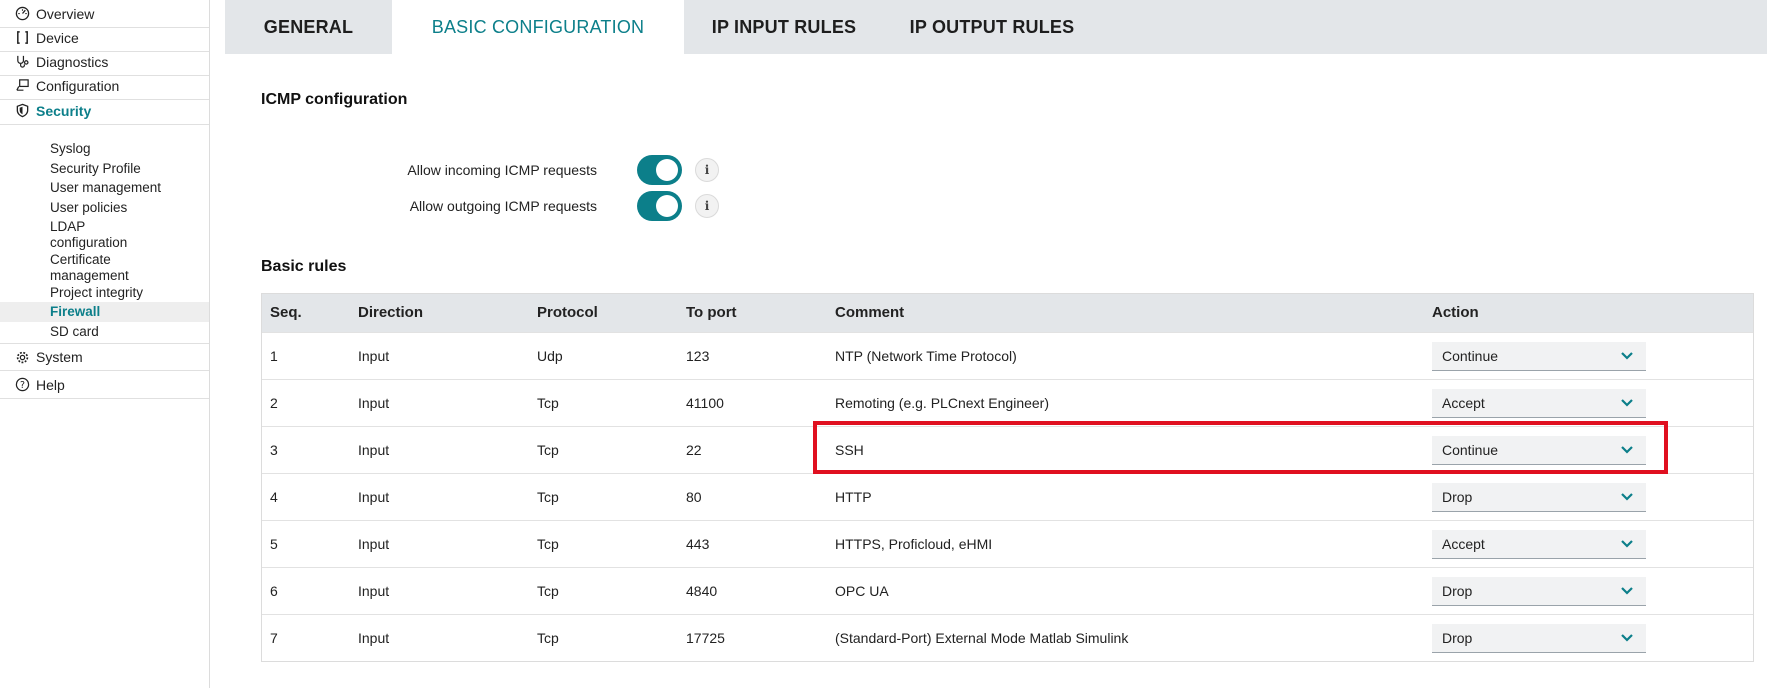 Image resolution: width=1767 pixels, height=688 pixels. Describe the element at coordinates (550, 356) in the screenshot. I see `cell-protocol: Udp` at that location.